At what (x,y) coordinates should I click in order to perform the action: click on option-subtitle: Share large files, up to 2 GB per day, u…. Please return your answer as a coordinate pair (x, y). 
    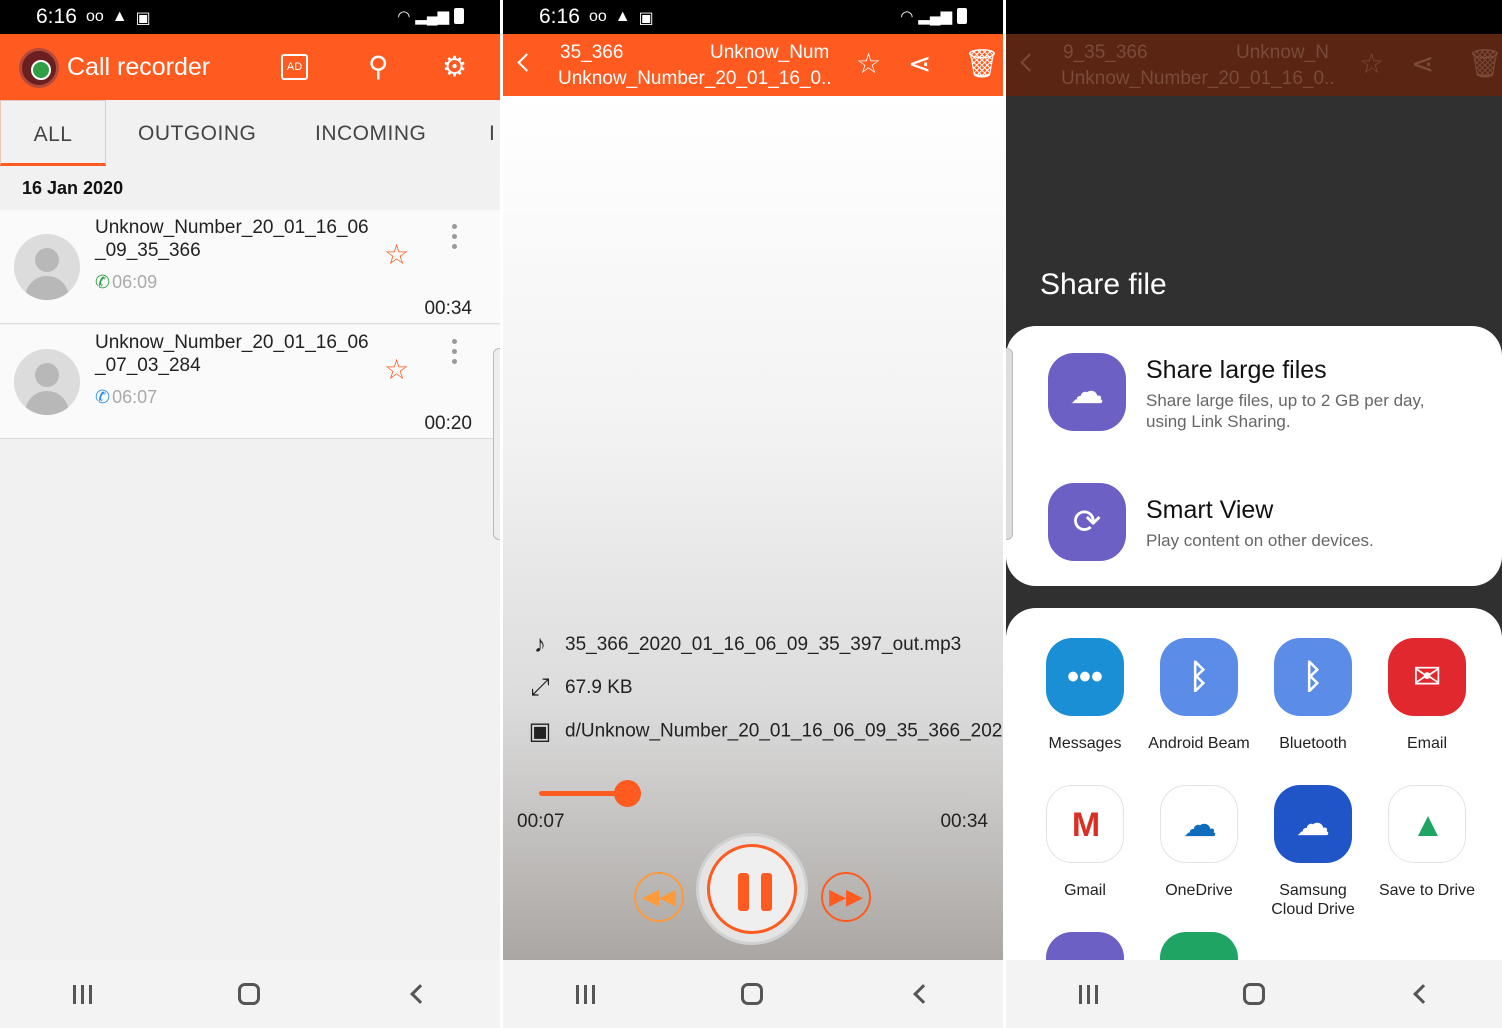
    Looking at the image, I should click on (1285, 411).